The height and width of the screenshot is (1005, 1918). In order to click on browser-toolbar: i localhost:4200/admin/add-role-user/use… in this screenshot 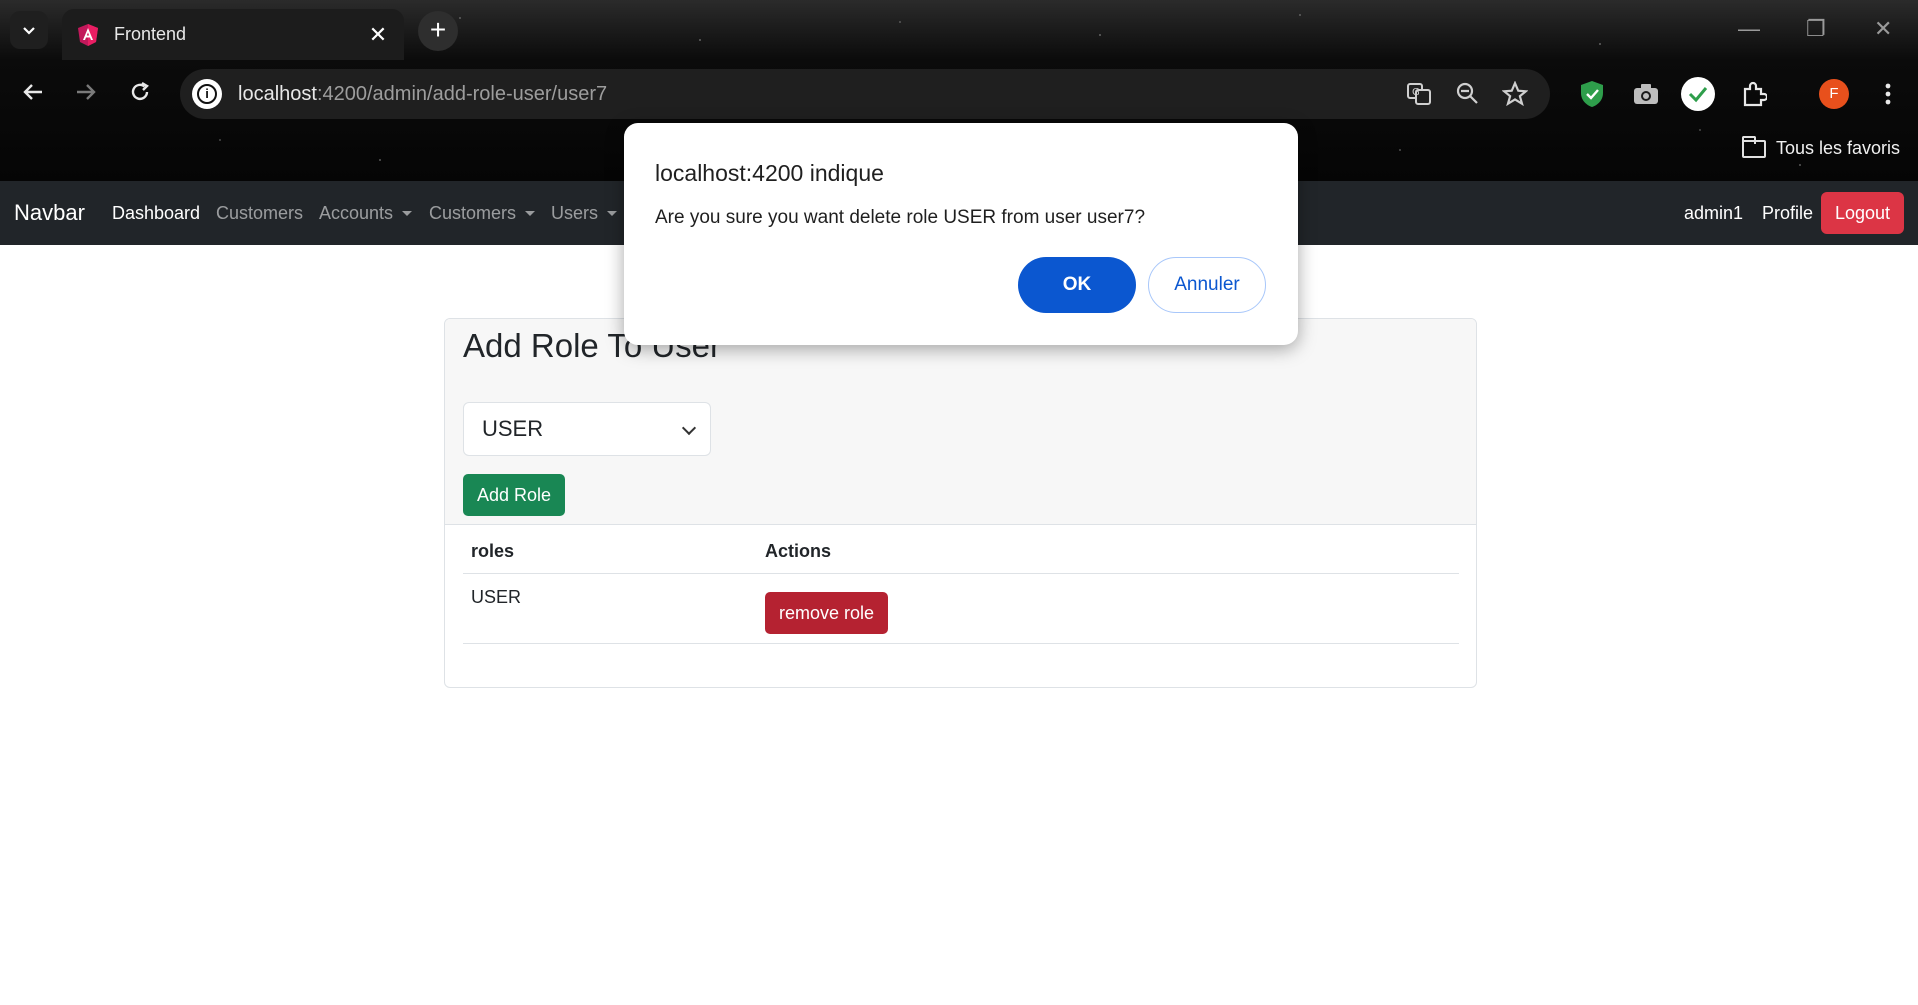, I will do `click(959, 94)`.